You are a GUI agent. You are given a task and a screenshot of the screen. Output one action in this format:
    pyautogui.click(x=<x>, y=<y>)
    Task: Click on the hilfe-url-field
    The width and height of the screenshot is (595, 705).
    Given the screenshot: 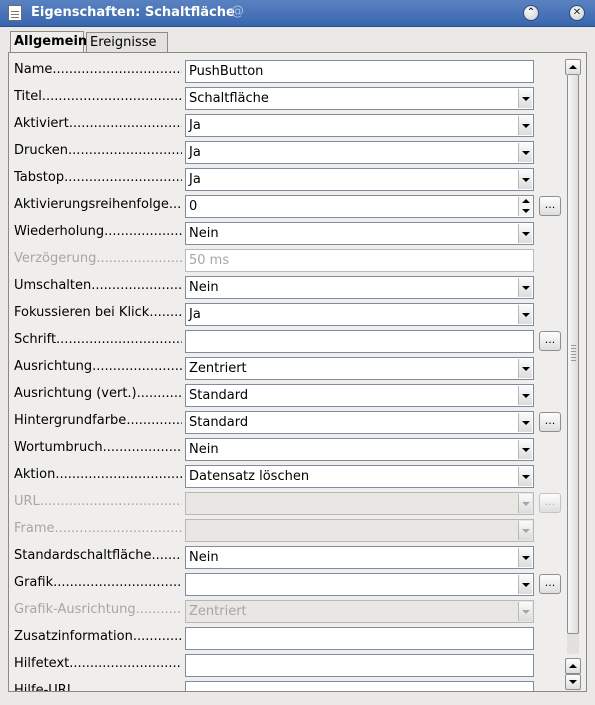 What is the action you would take?
    pyautogui.click(x=359, y=686)
    